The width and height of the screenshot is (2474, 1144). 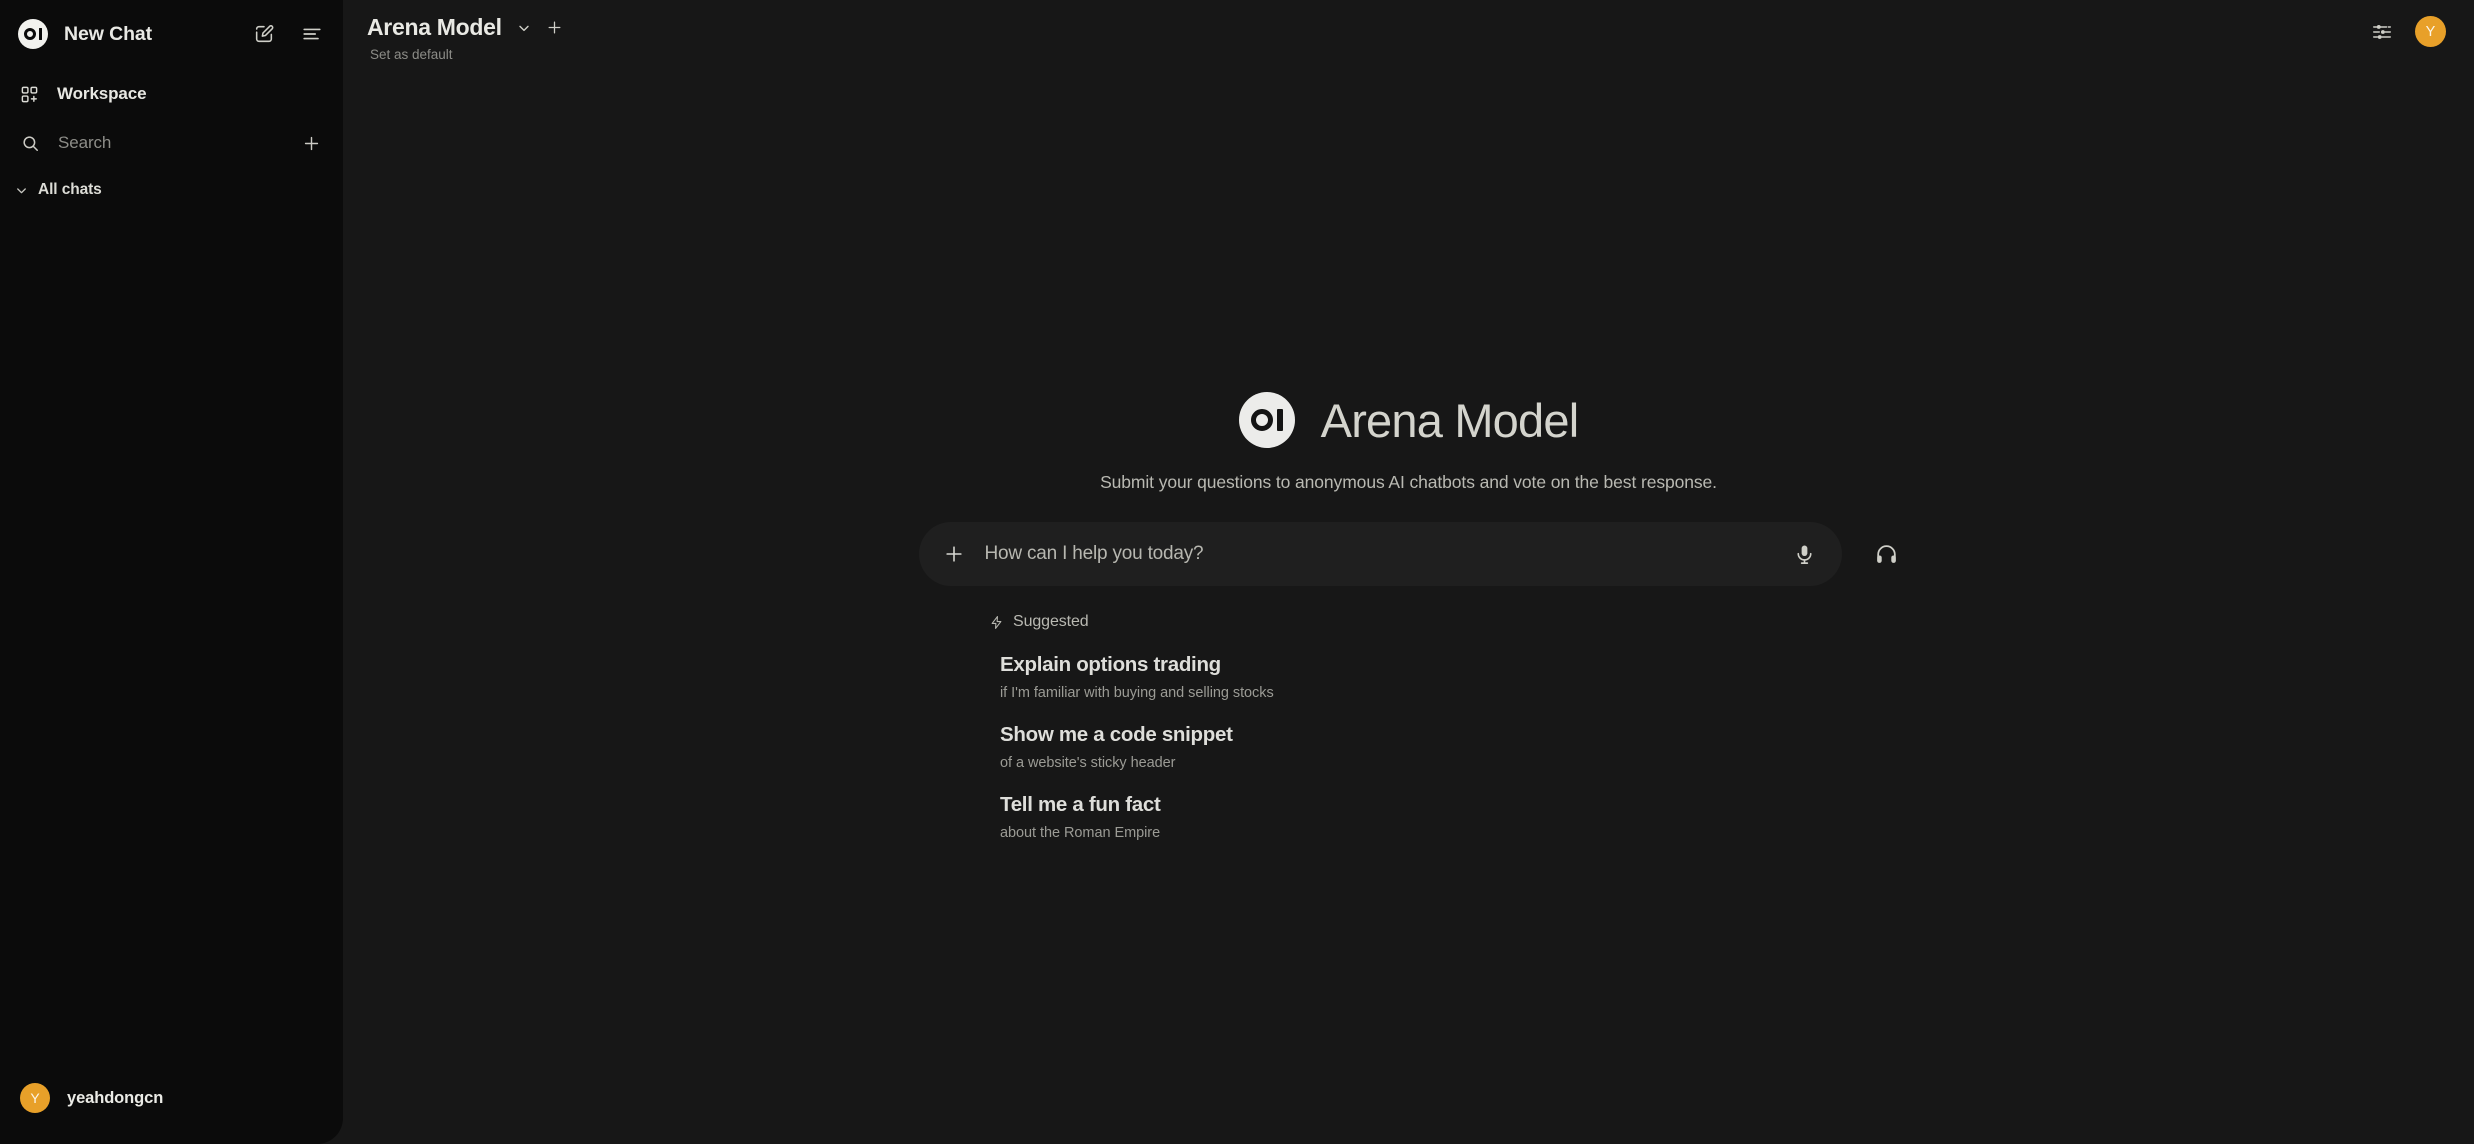 What do you see at coordinates (288, 34) in the screenshot?
I see `sidebar-header-actions` at bounding box center [288, 34].